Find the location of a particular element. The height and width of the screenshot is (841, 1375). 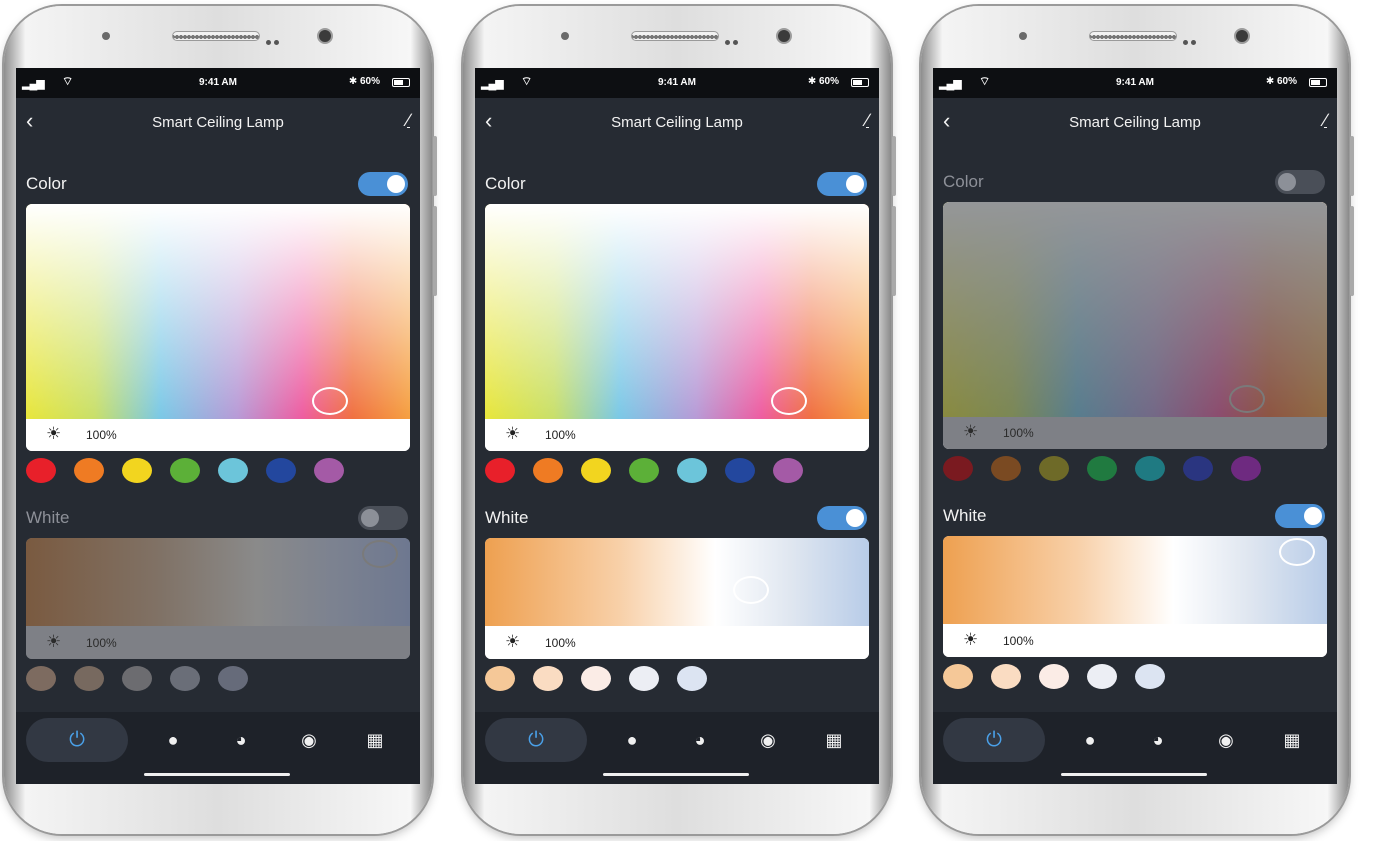

volume-button is located at coordinates (435, 166).